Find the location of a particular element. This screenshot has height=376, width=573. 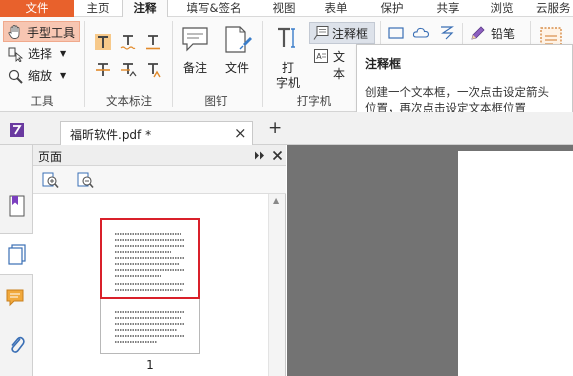

text-markup-tools is located at coordinates (128, 57).